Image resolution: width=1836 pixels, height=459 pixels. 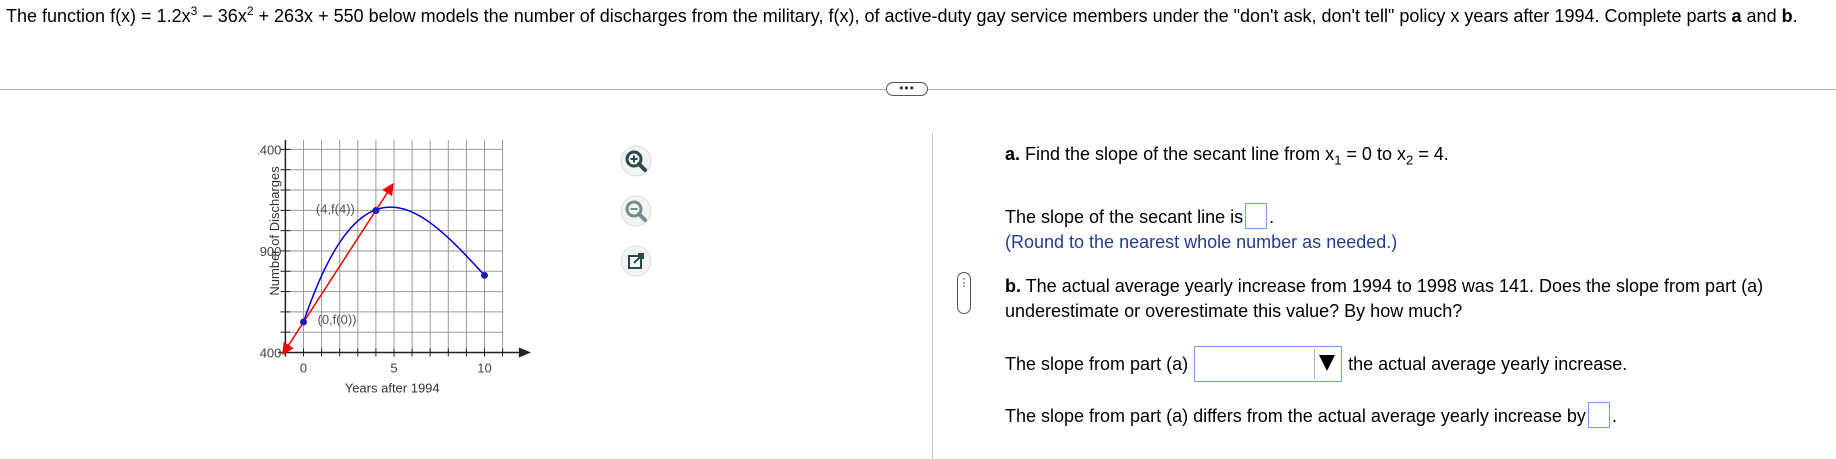 What do you see at coordinates (1761, 16) in the screenshot?
I see `statement-text: and` at bounding box center [1761, 16].